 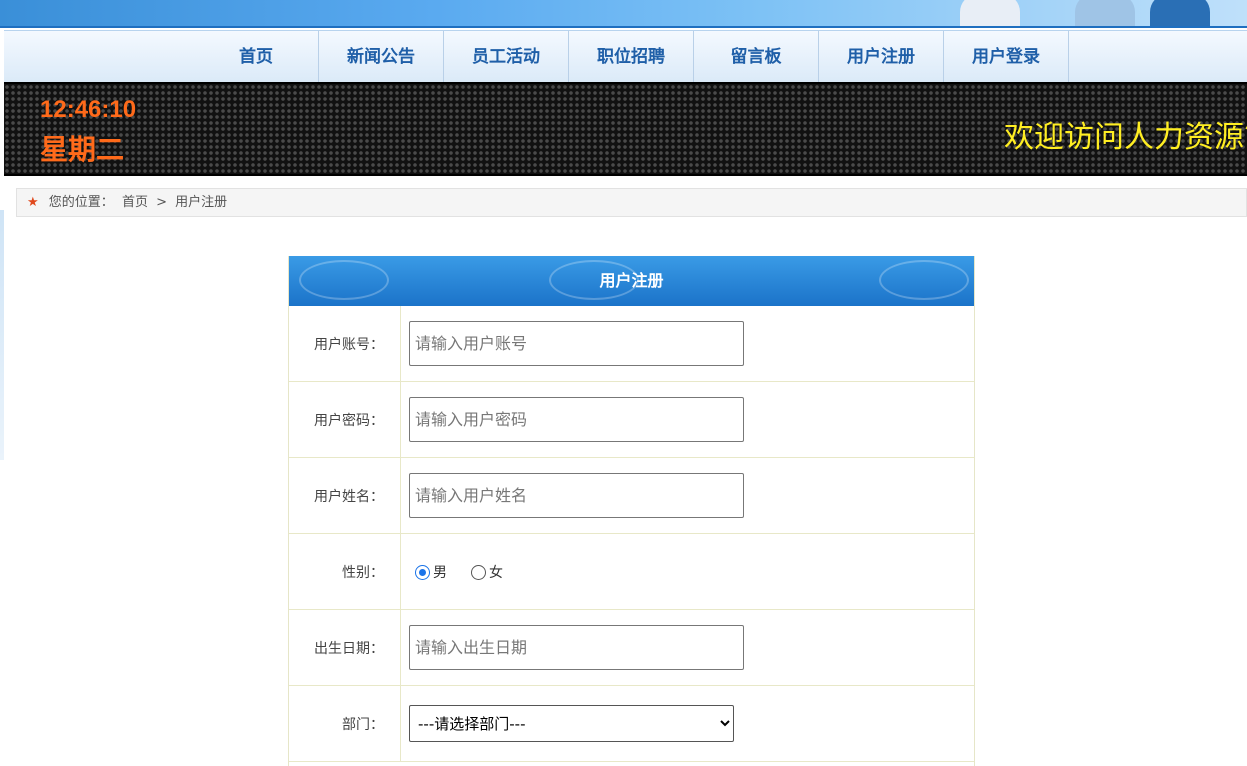 What do you see at coordinates (487, 572) in the screenshot?
I see `gender-female-radio: 女` at bounding box center [487, 572].